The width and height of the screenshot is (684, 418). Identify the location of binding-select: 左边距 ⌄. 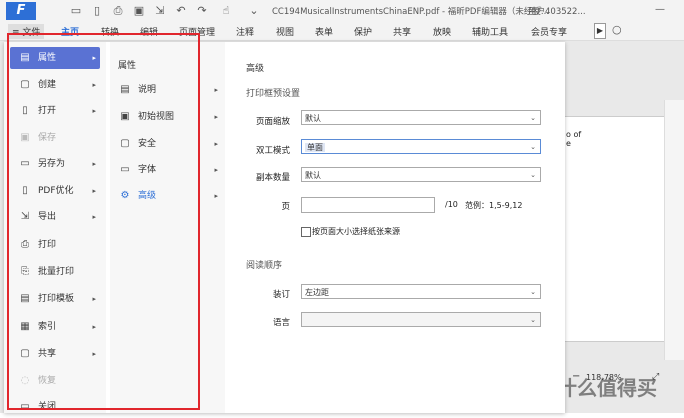
(421, 291).